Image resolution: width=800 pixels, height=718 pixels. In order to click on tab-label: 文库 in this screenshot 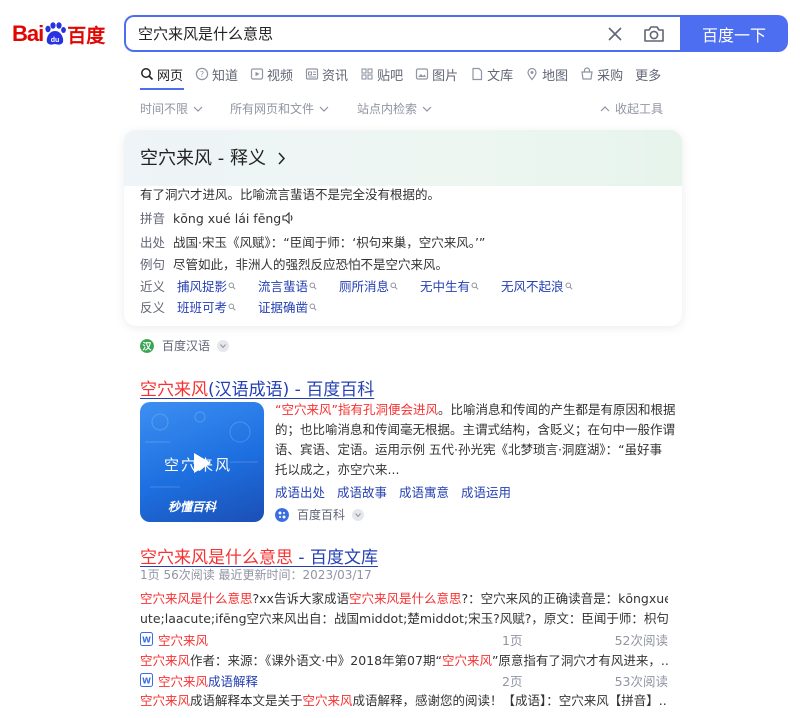, I will do `click(500, 76)`.